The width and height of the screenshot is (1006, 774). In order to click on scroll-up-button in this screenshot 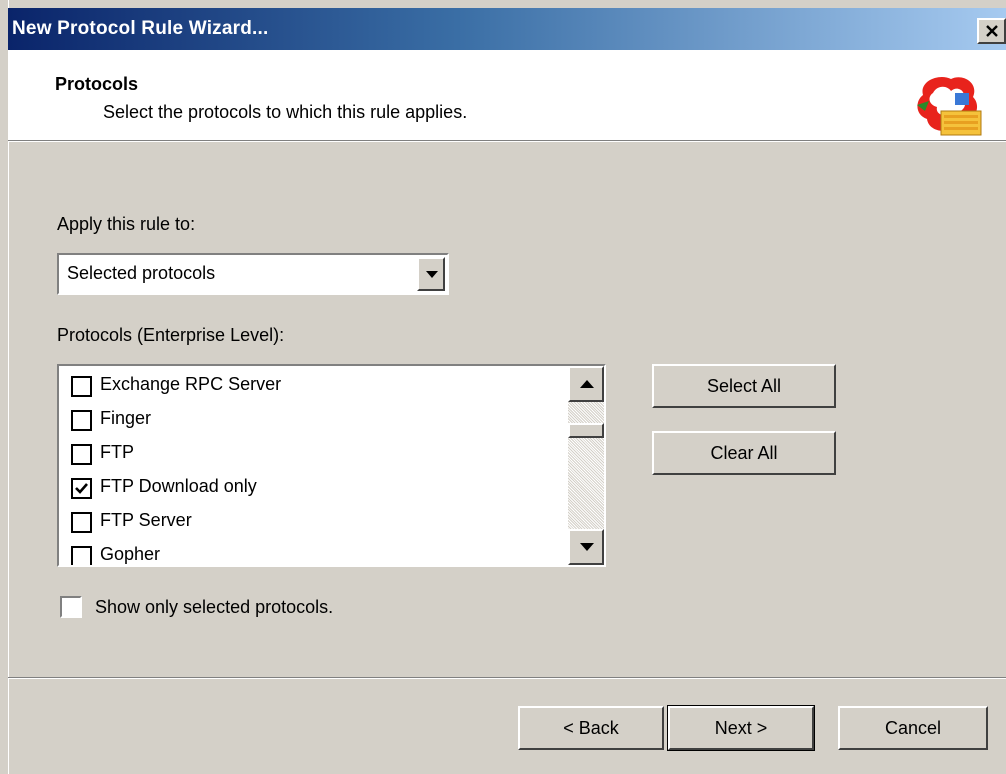, I will do `click(586, 384)`.